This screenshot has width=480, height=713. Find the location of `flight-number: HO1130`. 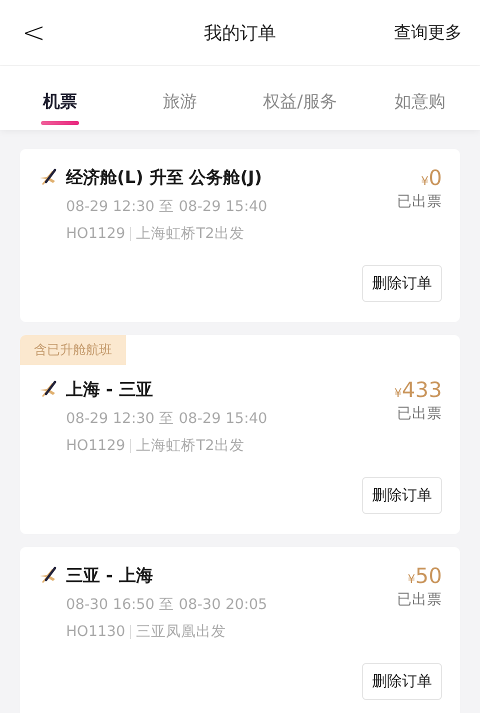

flight-number: HO1130 is located at coordinates (96, 632).